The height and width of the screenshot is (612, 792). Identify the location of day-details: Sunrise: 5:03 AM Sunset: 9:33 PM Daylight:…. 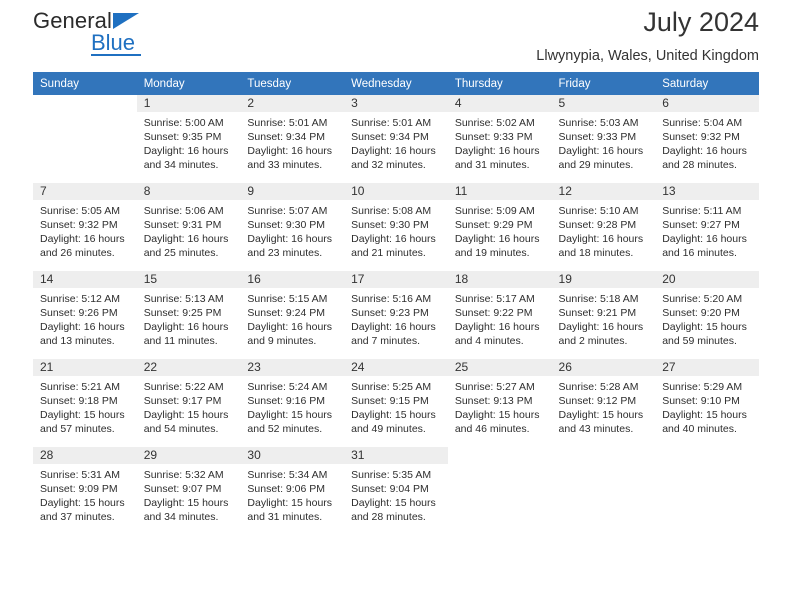
(604, 142).